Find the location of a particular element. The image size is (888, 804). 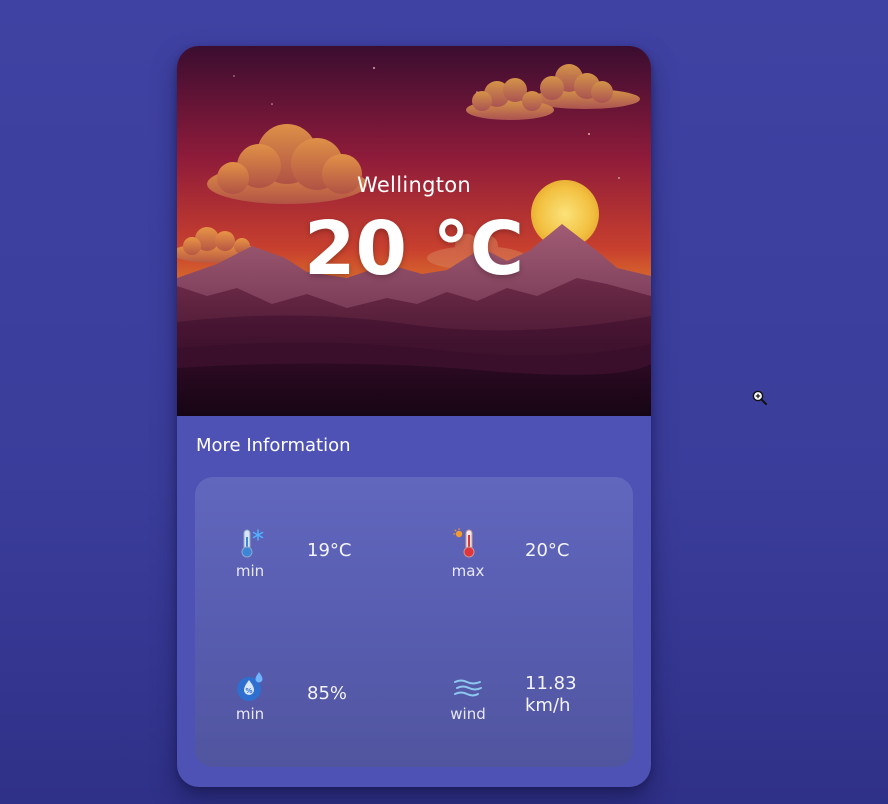

wind-item: wind 11.83 km/h is located at coordinates (538, 710).